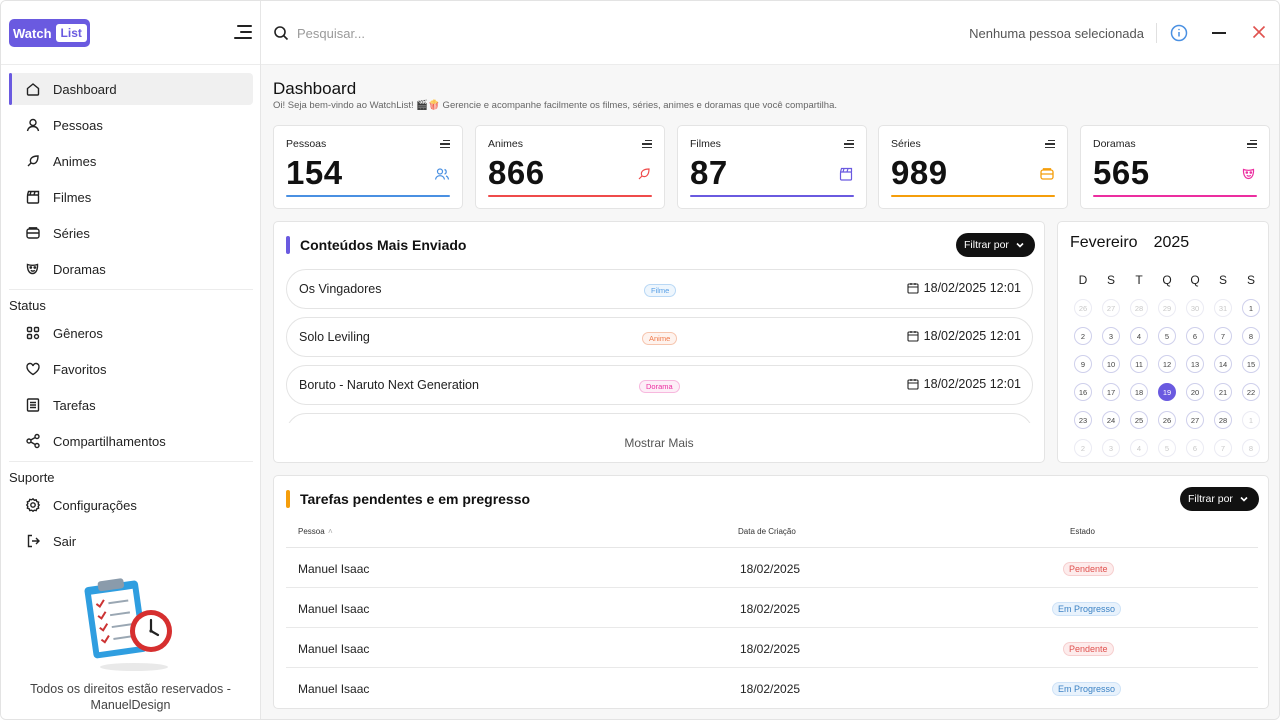 Image resolution: width=1280 pixels, height=720 pixels. Describe the element at coordinates (131, 441) in the screenshot. I see `sidebar-item-compartilhamentos: Compartilhamentos` at that location.